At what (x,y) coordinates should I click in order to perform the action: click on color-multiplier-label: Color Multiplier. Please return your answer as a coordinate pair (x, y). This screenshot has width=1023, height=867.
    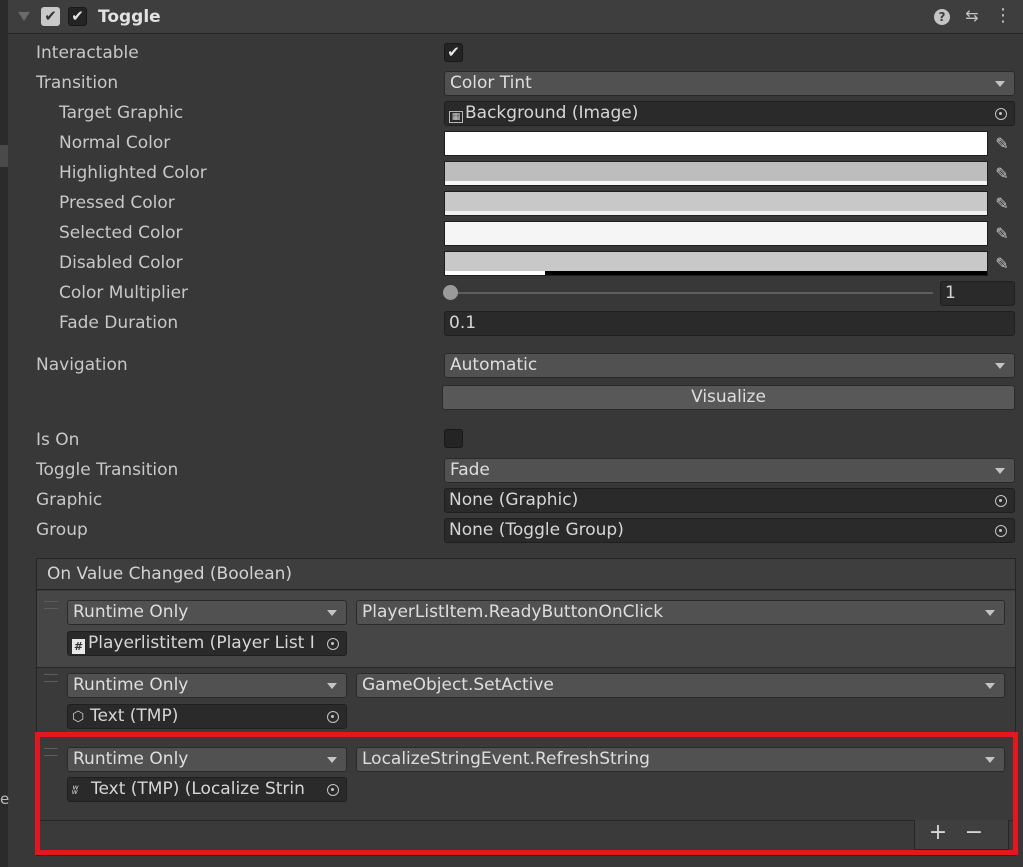
    Looking at the image, I should click on (124, 293).